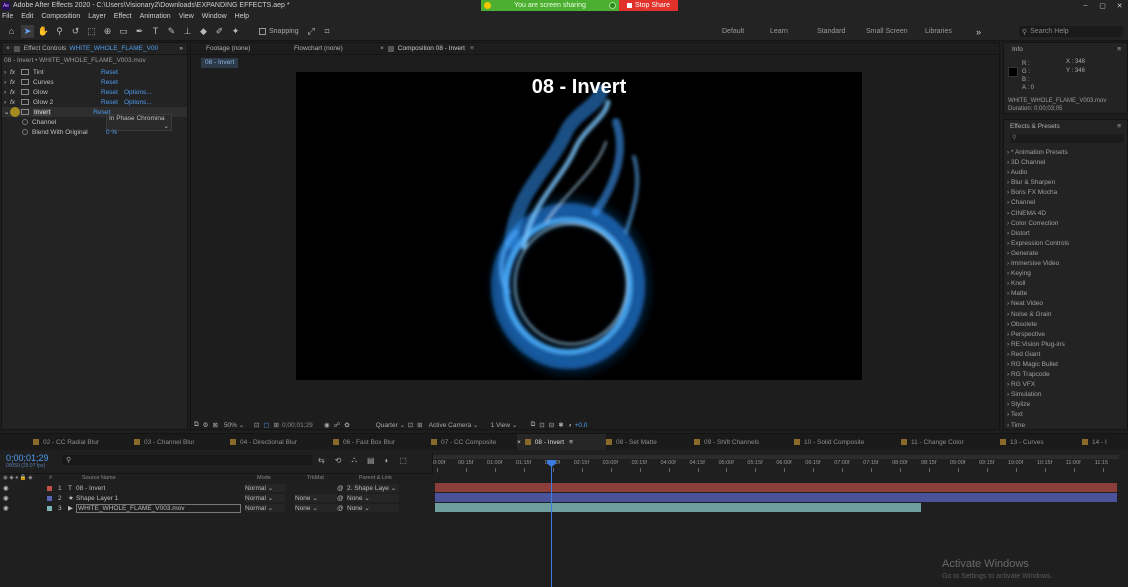  What do you see at coordinates (551, 524) in the screenshot?
I see `playhead` at bounding box center [551, 524].